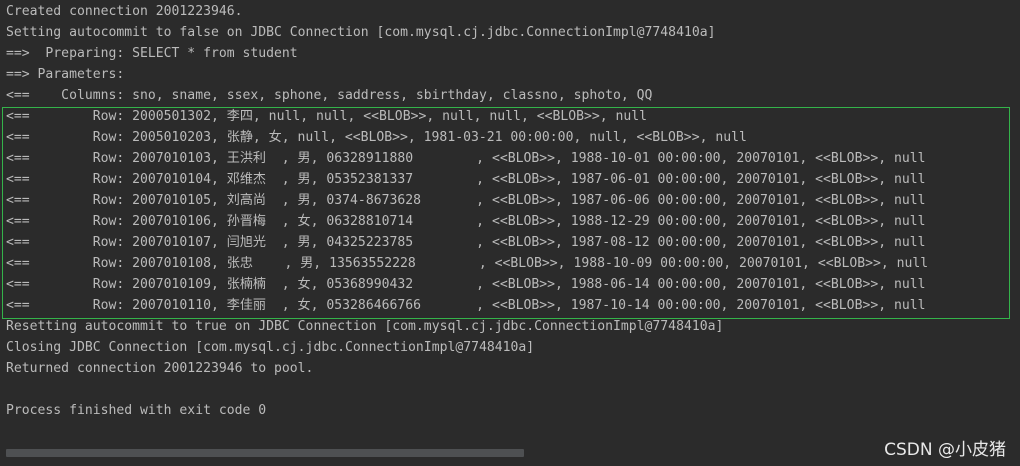 This screenshot has height=466, width=1020. Describe the element at coordinates (160, 368) in the screenshot. I see `log-returned-connection: Returned connection 2001223946 to pool.` at that location.